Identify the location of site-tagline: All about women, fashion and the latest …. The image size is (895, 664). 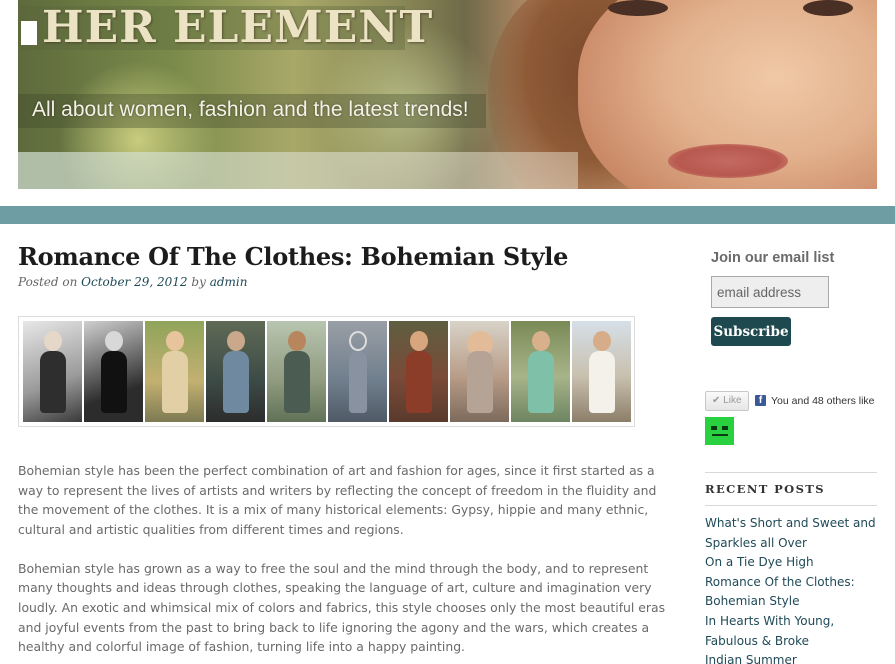
(250, 109).